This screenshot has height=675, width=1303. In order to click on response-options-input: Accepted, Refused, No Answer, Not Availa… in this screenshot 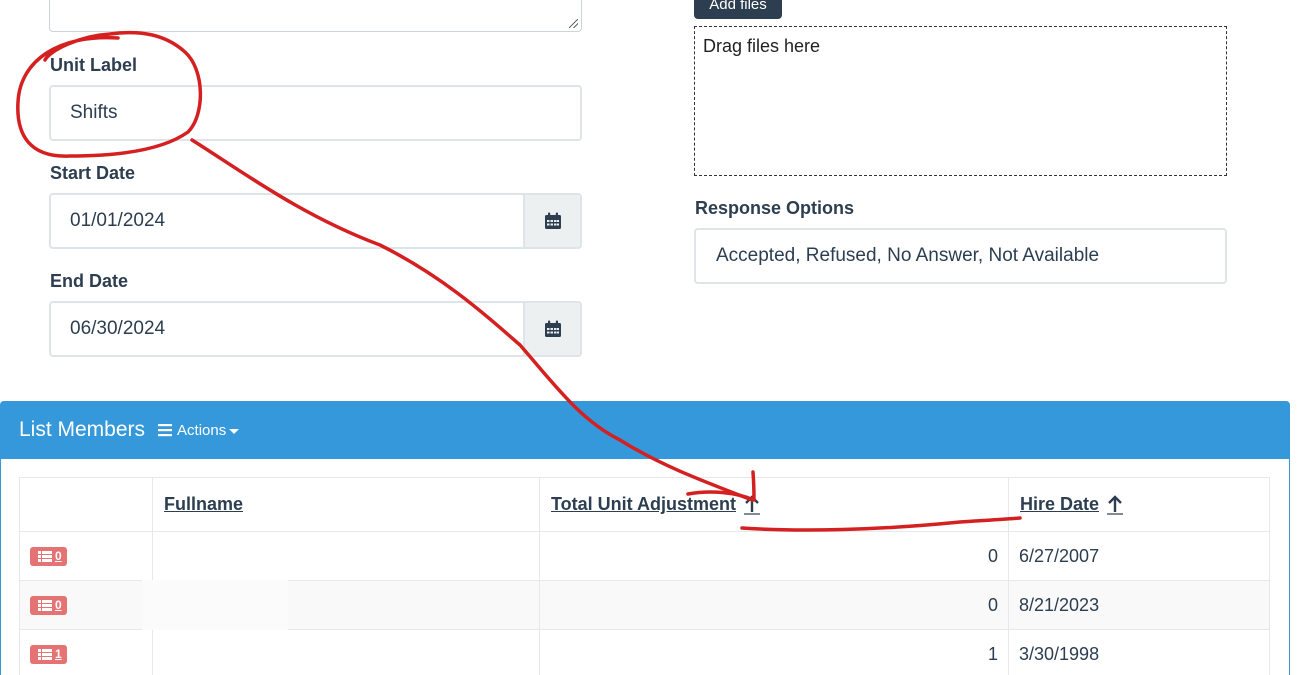, I will do `click(960, 256)`.